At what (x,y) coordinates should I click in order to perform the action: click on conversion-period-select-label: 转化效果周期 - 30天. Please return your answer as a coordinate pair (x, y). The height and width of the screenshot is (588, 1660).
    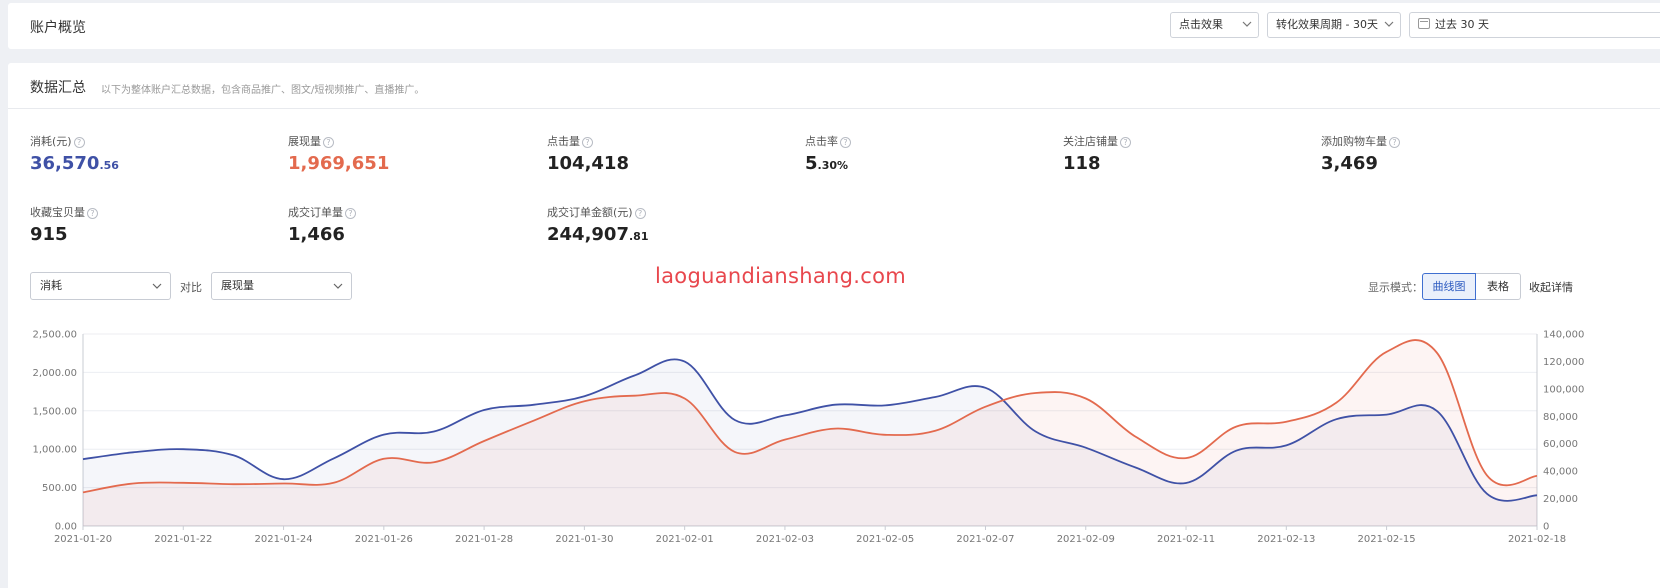
    Looking at the image, I should click on (1327, 24).